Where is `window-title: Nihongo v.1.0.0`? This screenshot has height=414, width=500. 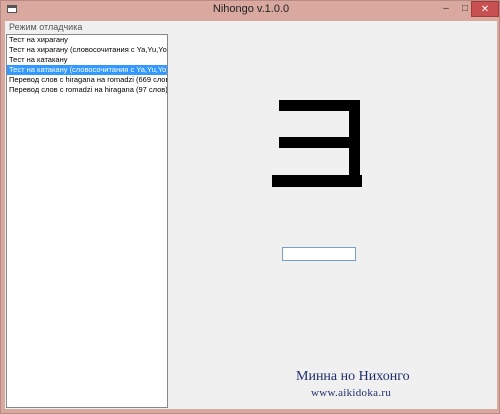 window-title: Nihongo v.1.0.0 is located at coordinates (251, 9).